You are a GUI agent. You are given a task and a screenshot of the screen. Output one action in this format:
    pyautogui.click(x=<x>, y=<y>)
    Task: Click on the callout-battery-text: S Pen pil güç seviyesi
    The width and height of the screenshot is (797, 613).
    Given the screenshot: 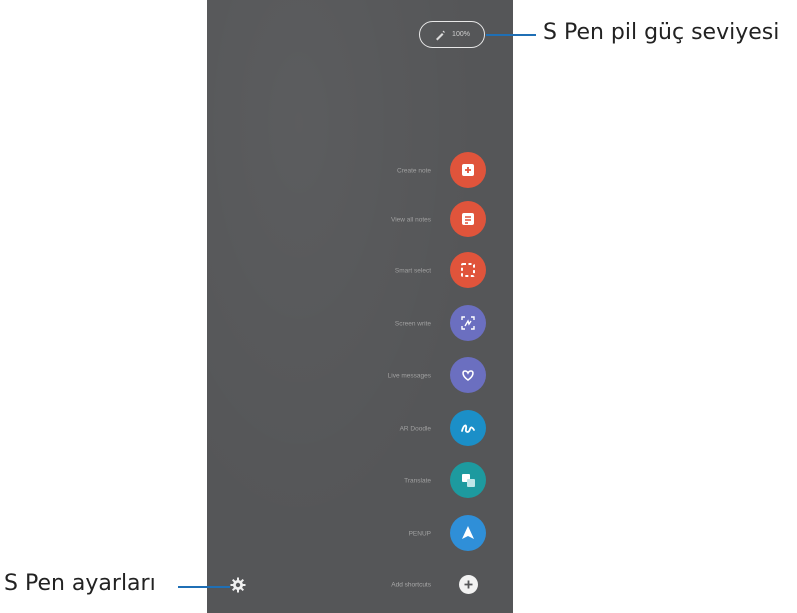 What is the action you would take?
    pyautogui.click(x=661, y=32)
    